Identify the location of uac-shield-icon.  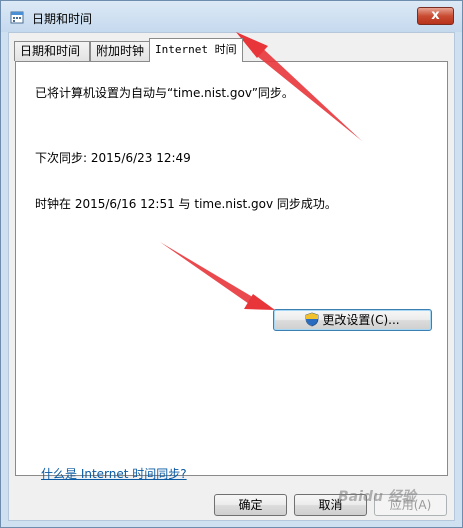
(312, 319).